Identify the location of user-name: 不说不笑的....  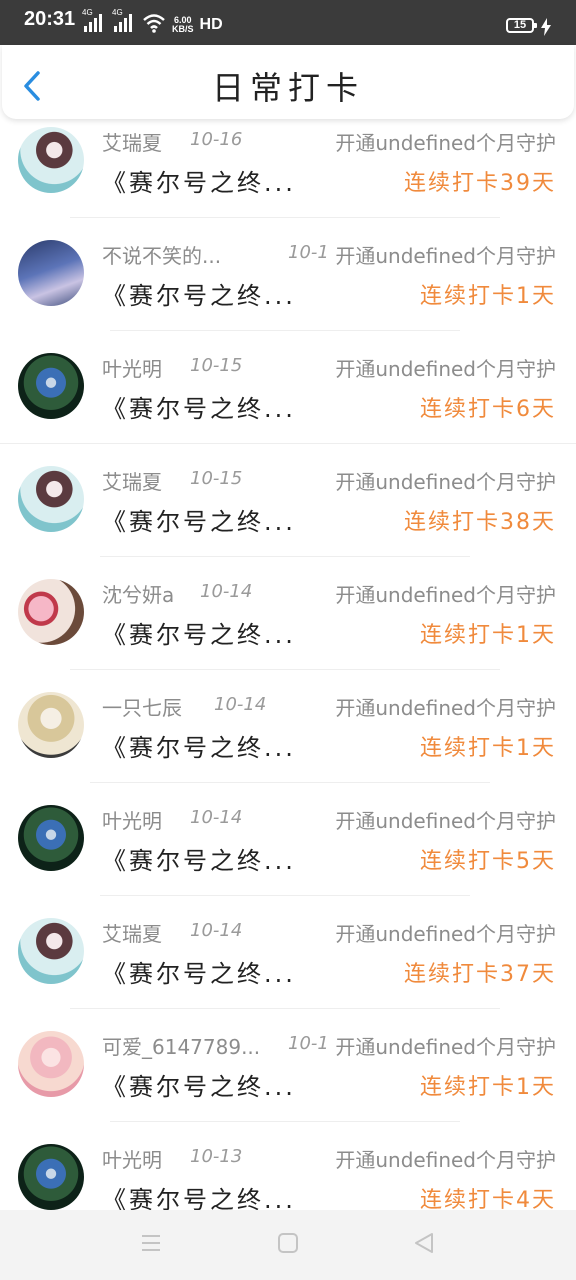
(161, 254).